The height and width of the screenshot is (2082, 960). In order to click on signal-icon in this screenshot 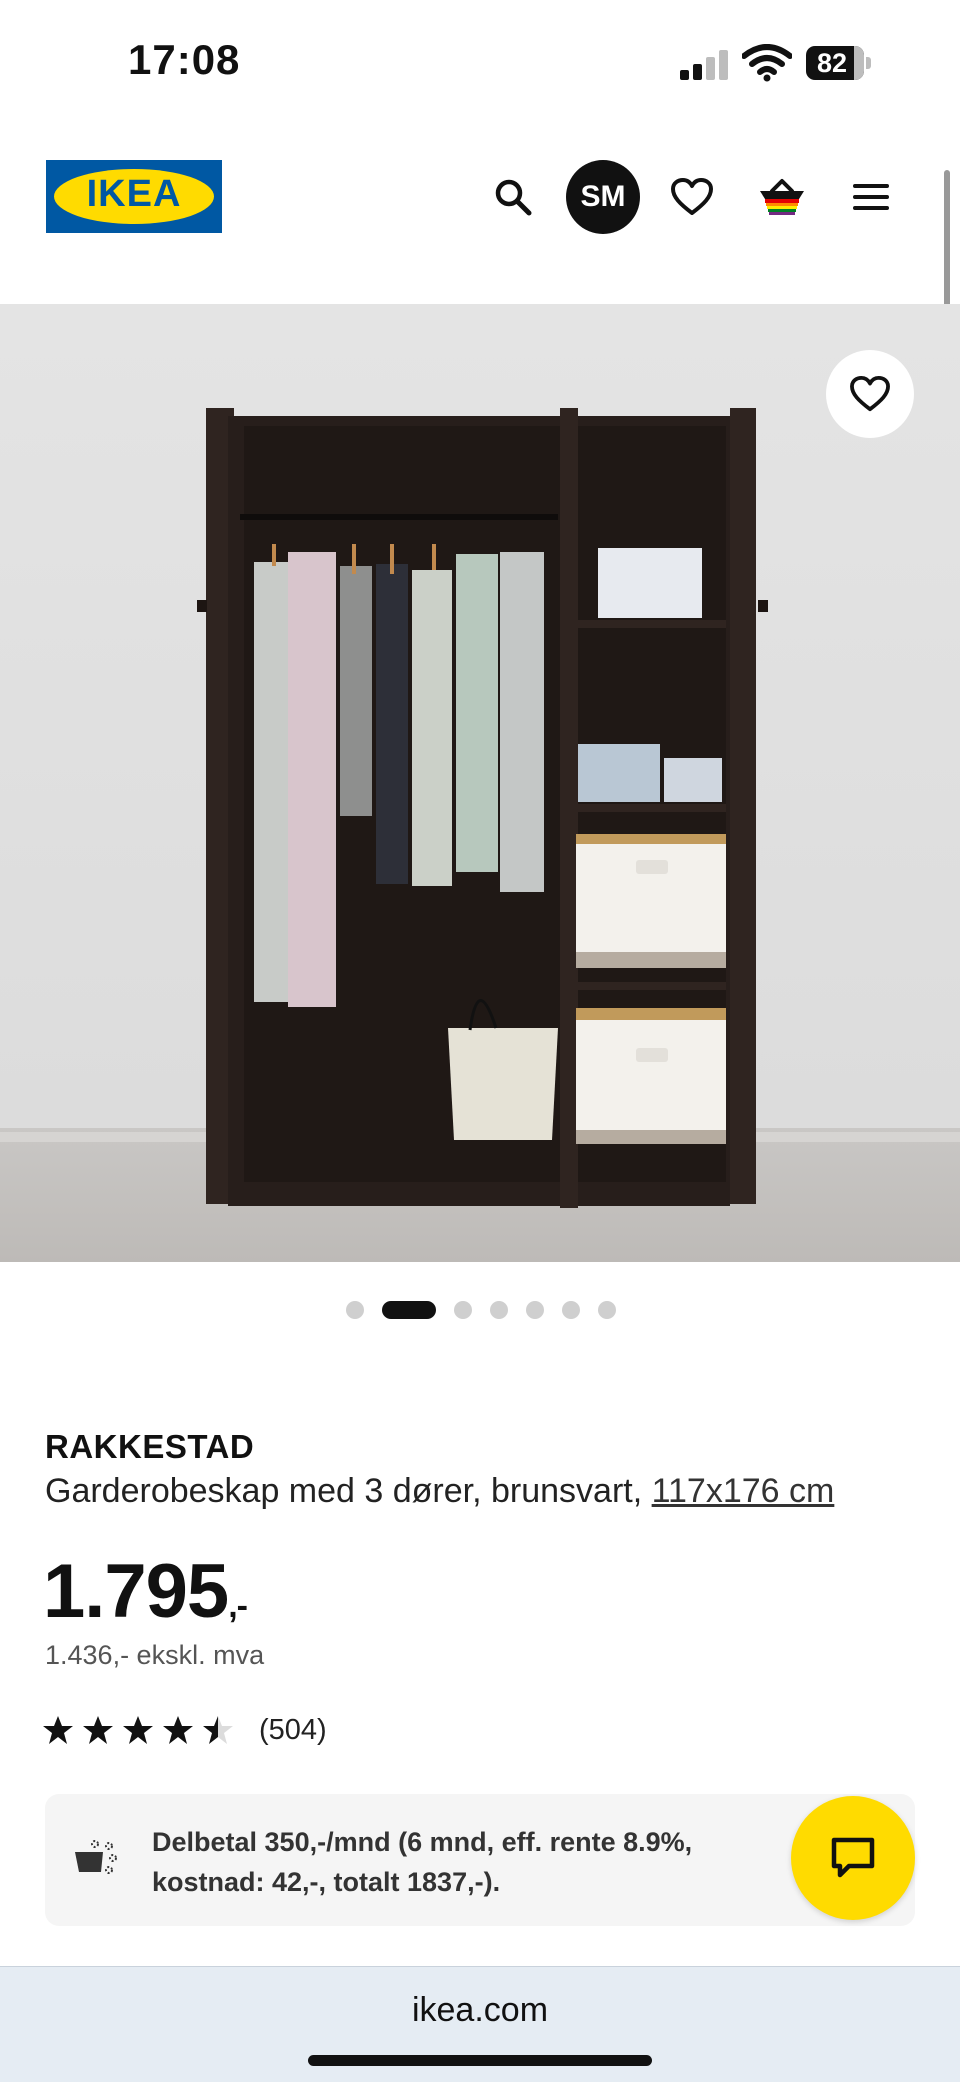, I will do `click(705, 65)`.